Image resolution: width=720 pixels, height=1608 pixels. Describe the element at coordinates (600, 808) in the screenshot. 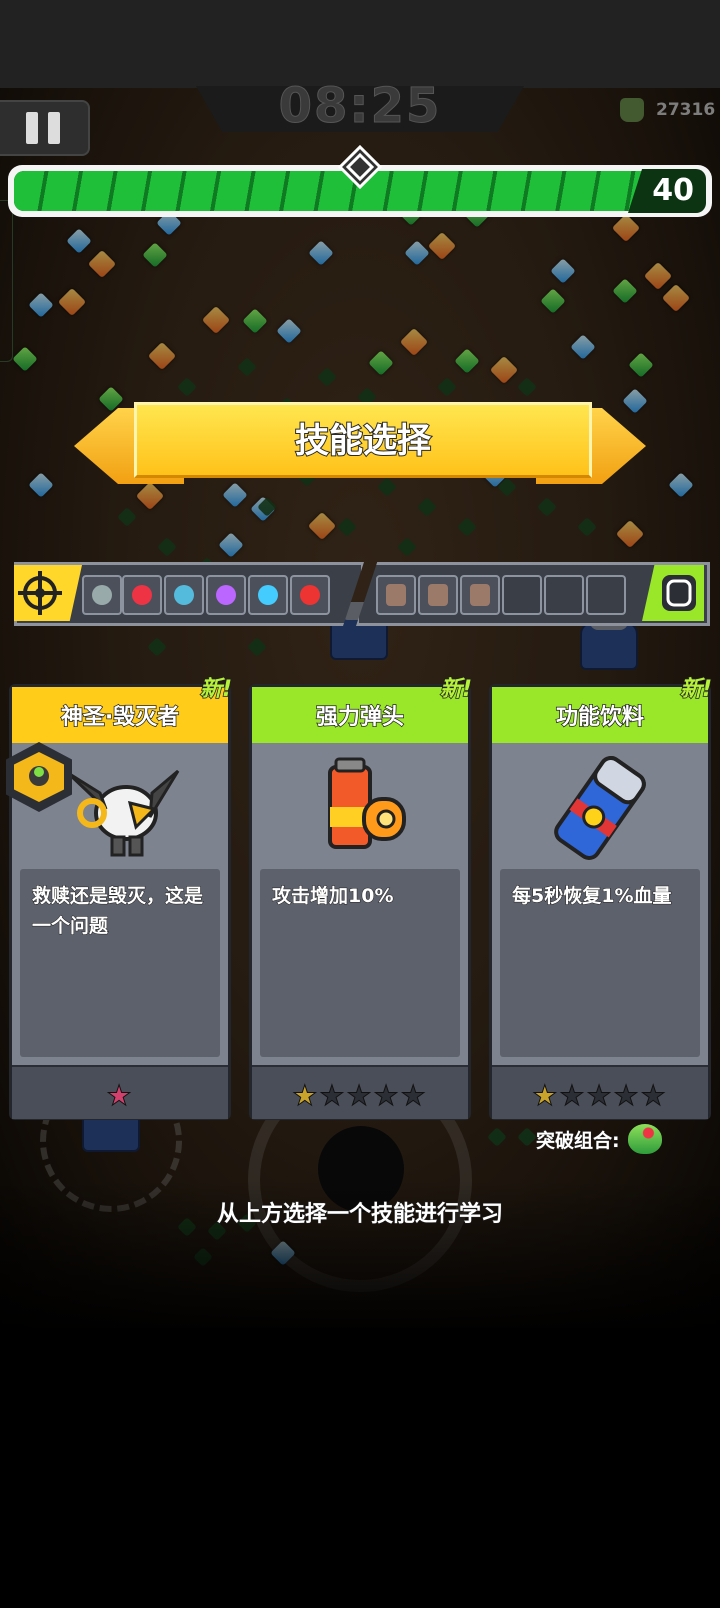

I see `energy-drink-can-icon` at that location.